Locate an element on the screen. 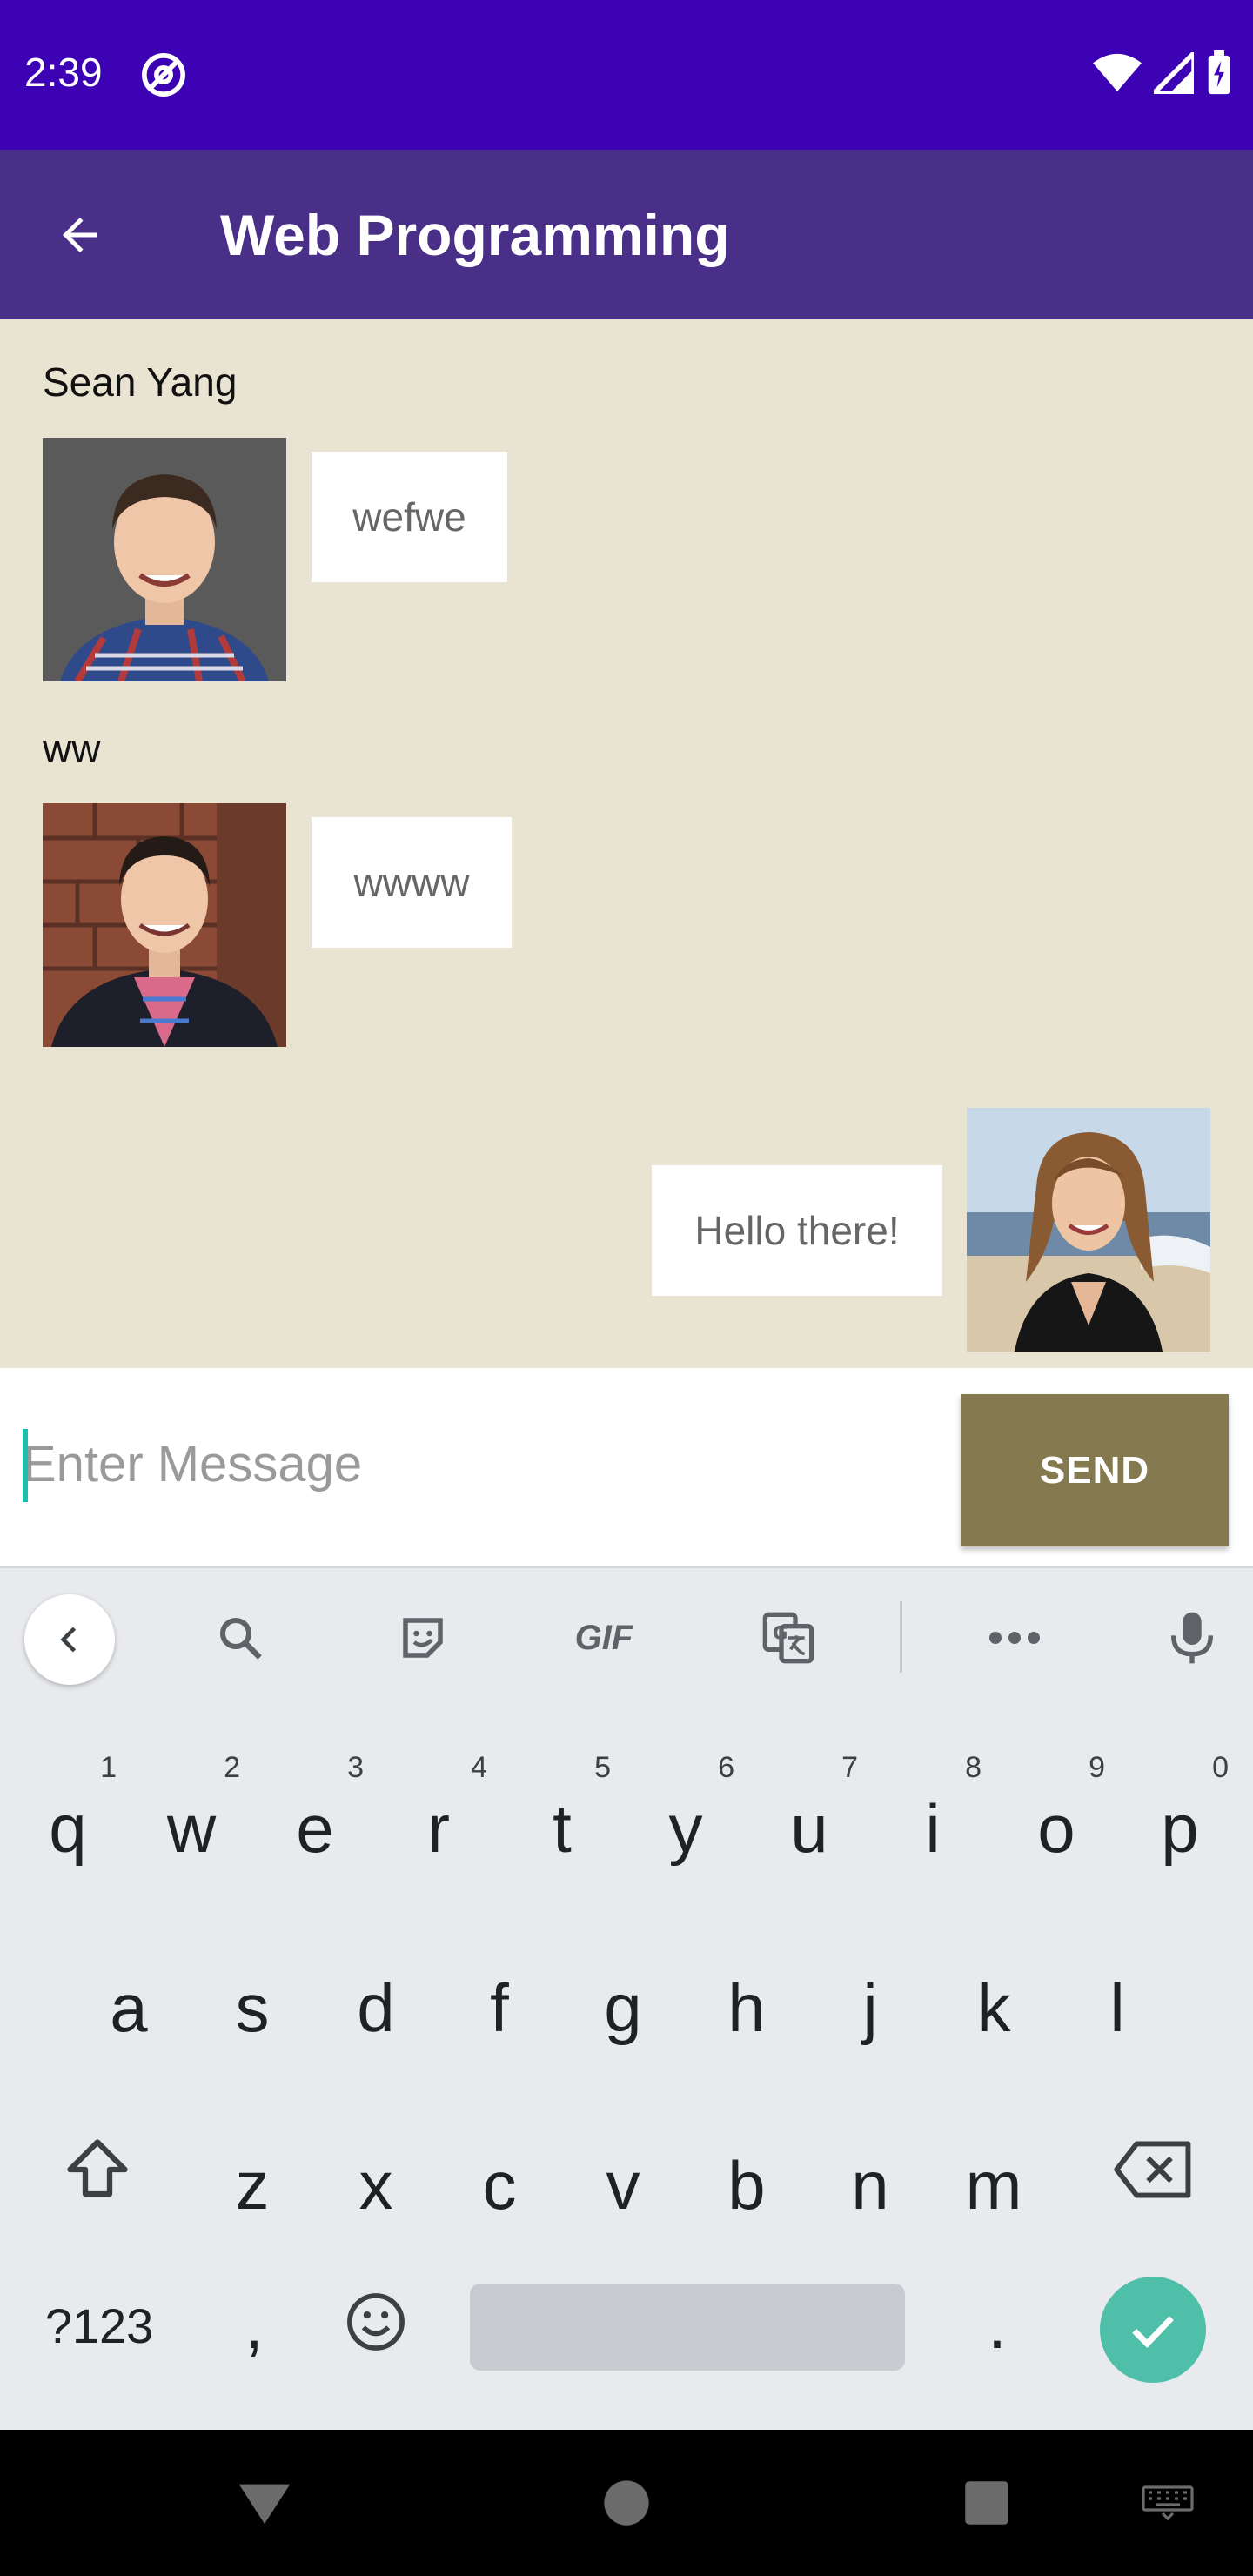 This screenshot has height=2576, width=1253. key-n: n is located at coordinates (870, 2185).